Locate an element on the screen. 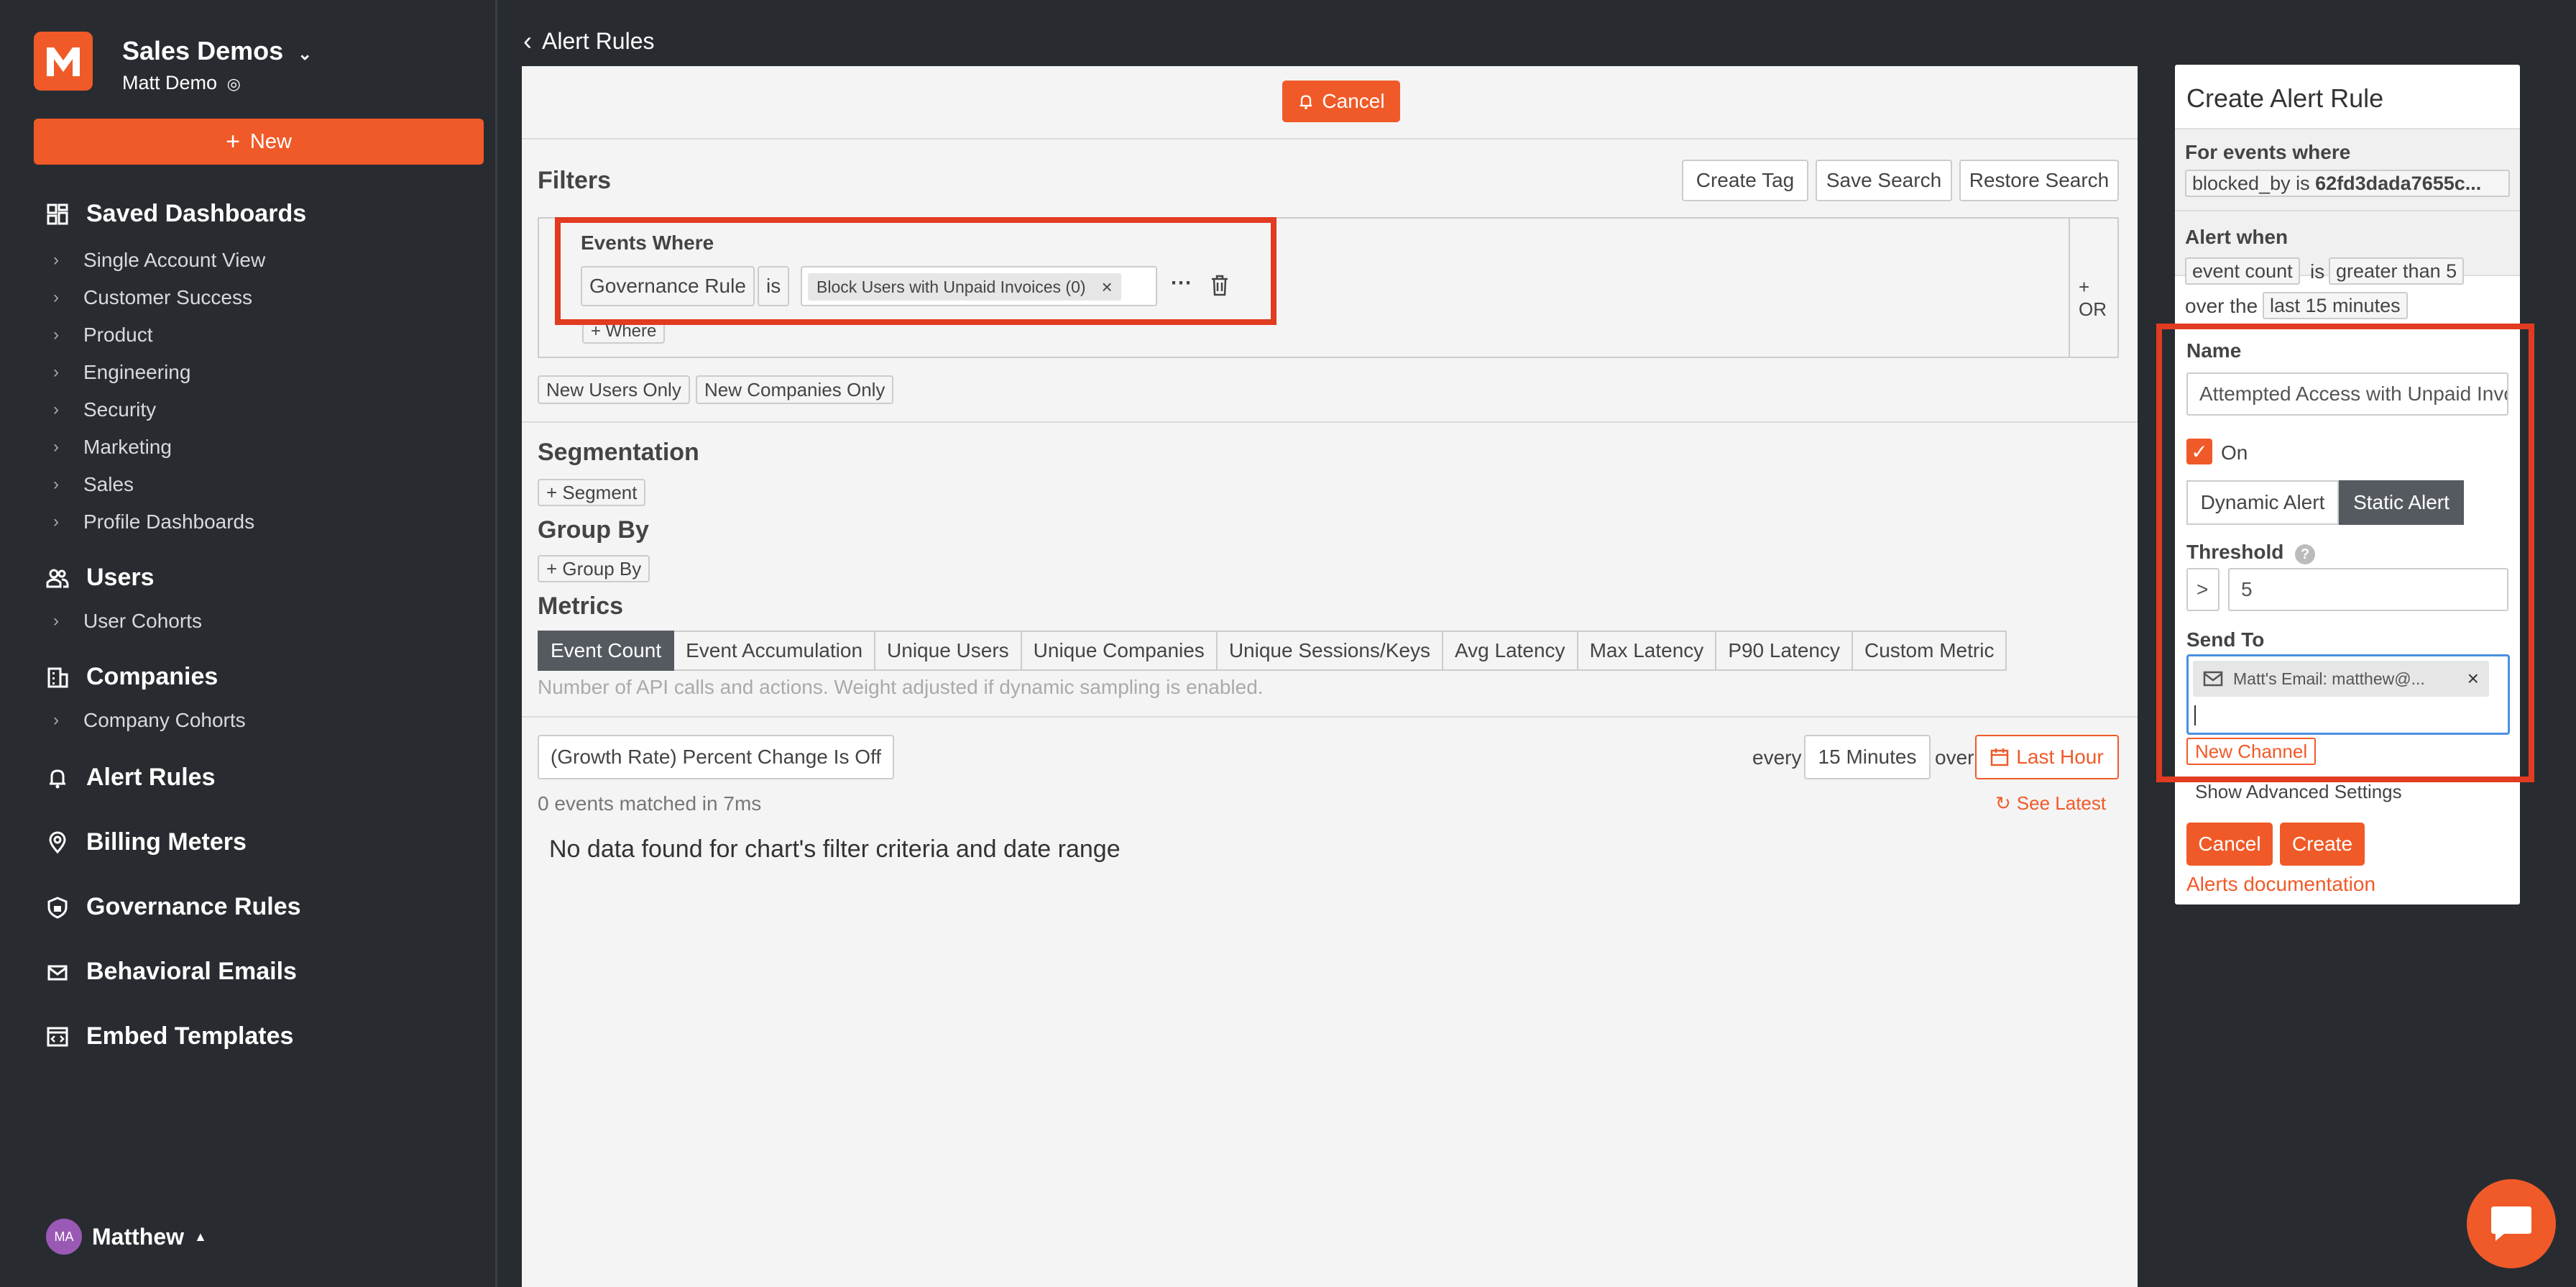  nav-billing-meters: Billing Meters is located at coordinates (146, 842).